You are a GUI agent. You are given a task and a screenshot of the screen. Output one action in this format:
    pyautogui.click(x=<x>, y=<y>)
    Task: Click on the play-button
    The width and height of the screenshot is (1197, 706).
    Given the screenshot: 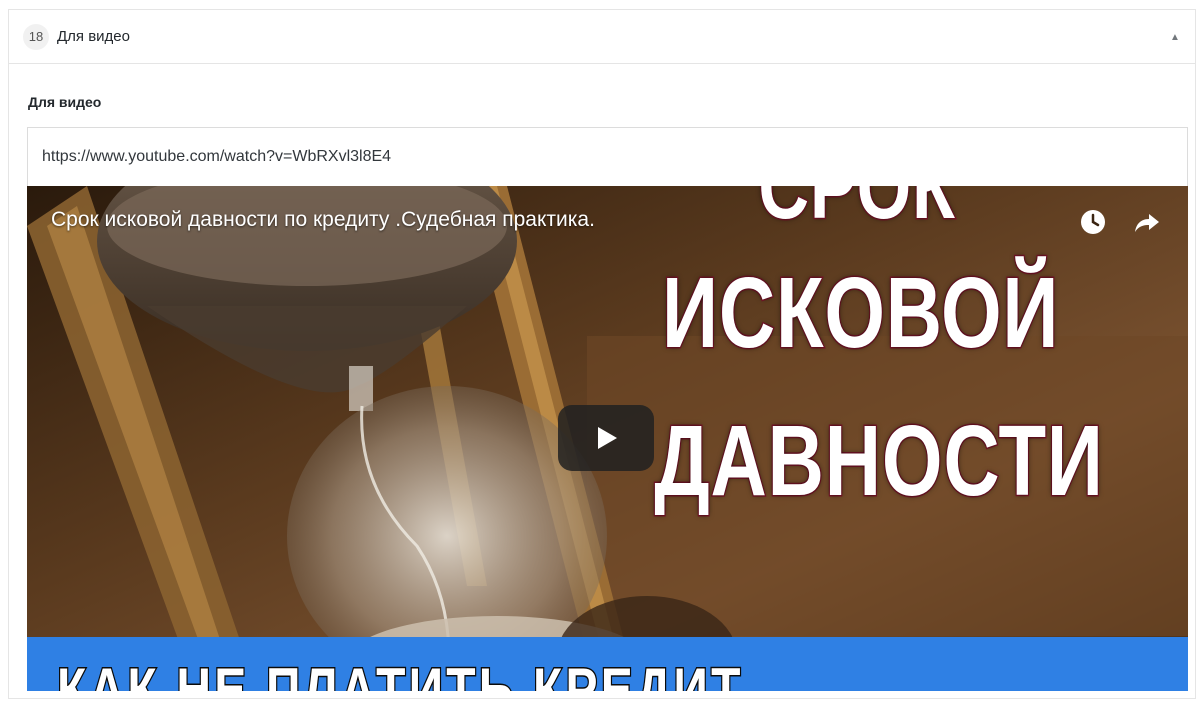 What is the action you would take?
    pyautogui.click(x=606, y=438)
    